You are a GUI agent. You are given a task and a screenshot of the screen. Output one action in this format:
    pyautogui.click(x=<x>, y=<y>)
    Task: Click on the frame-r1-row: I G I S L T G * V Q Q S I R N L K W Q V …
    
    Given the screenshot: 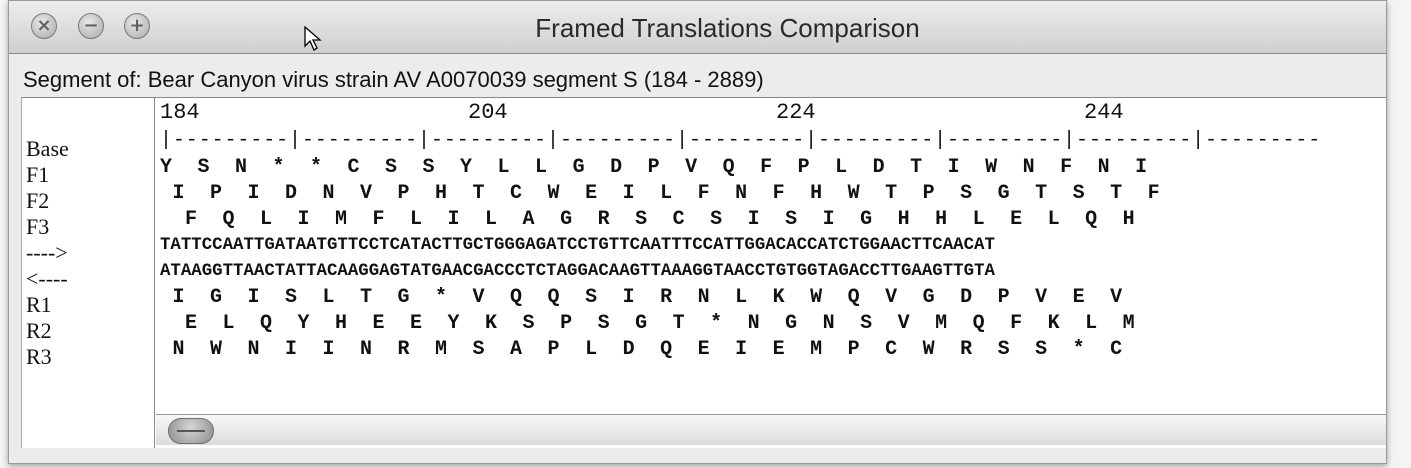 What is the action you would take?
    pyautogui.click(x=641, y=297)
    